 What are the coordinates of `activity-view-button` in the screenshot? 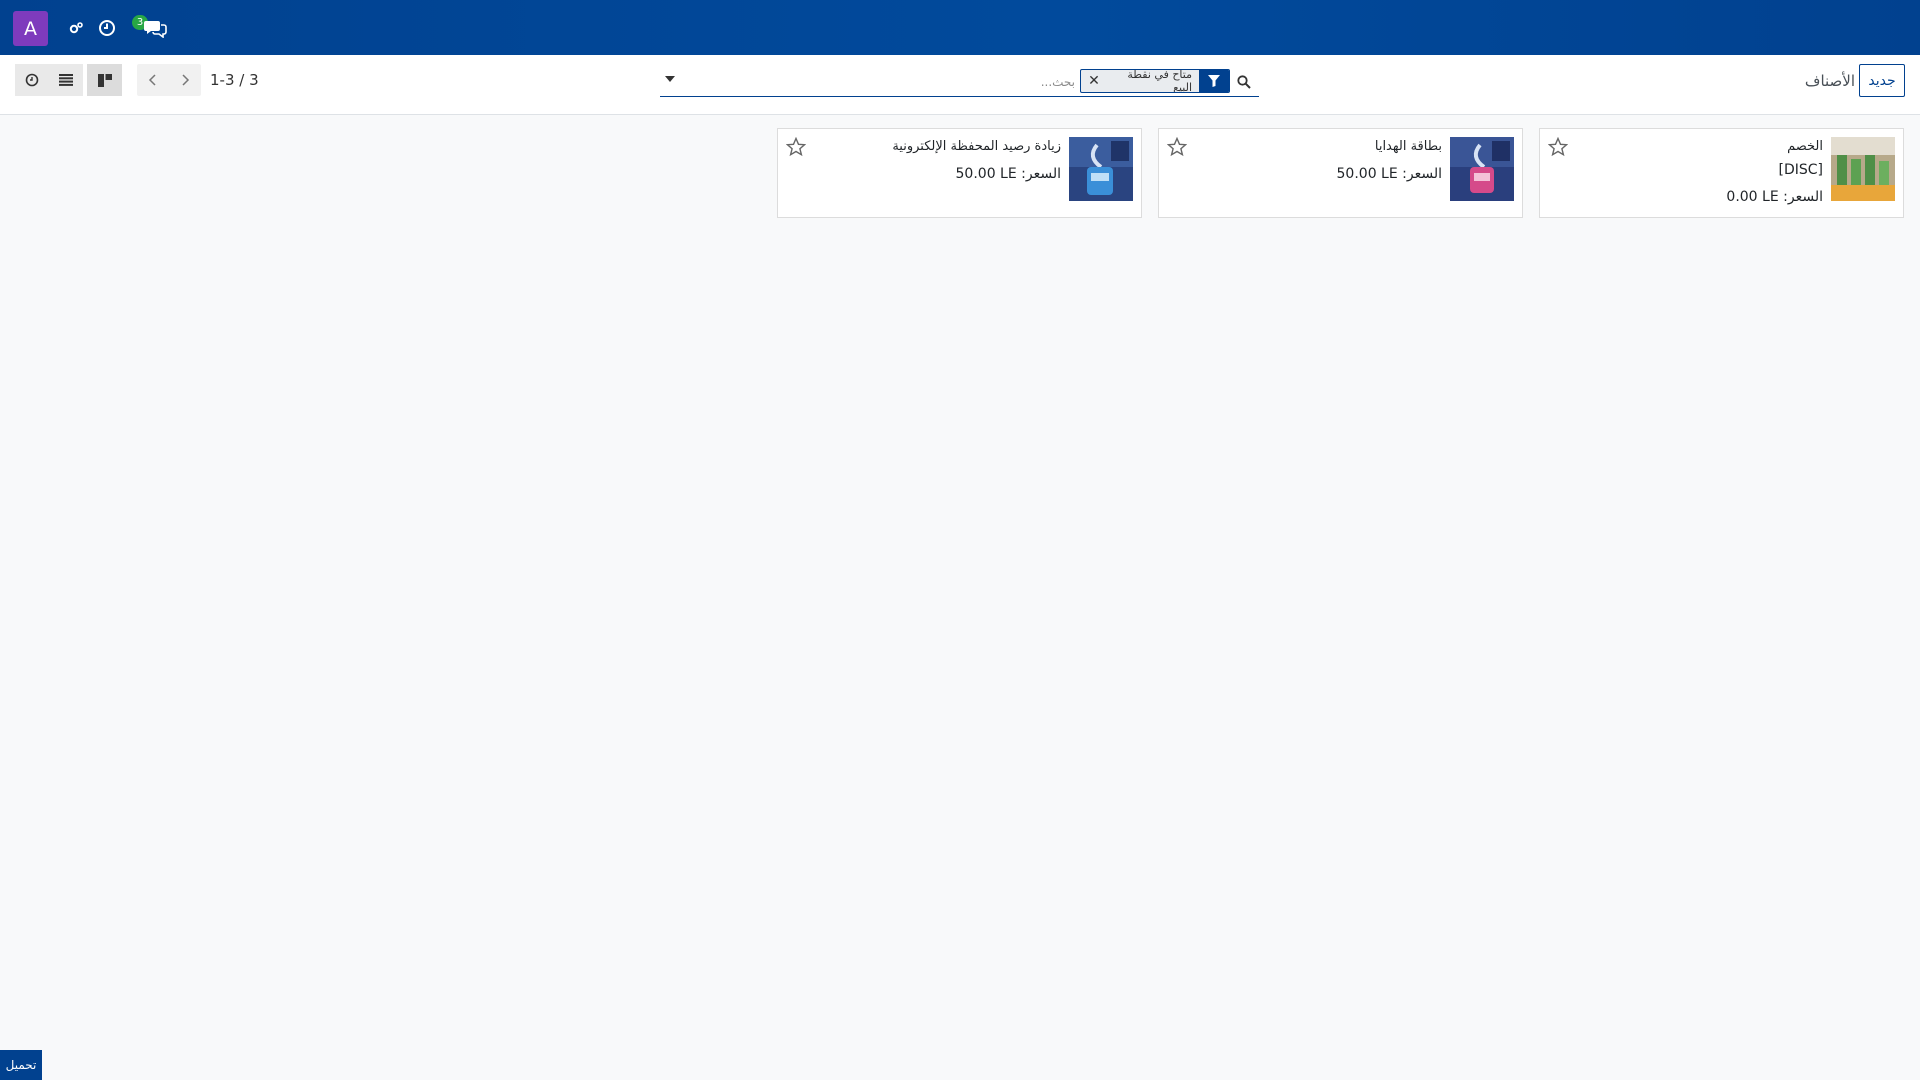 It's located at (32, 80).